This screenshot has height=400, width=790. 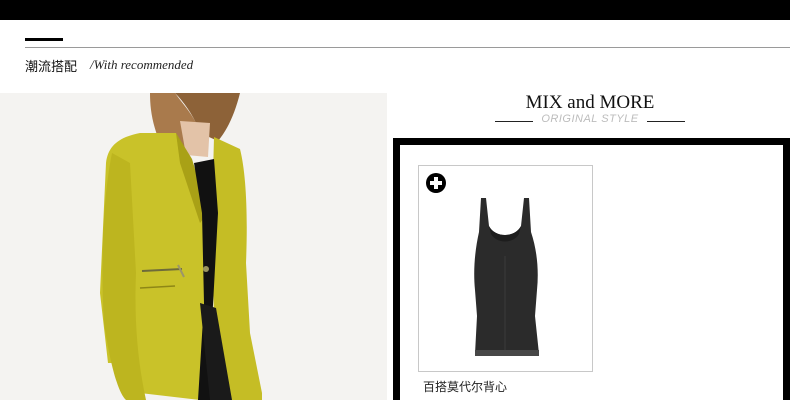 I want to click on mix-subtitle-text: ORIGINAL STYLE, so click(x=590, y=119).